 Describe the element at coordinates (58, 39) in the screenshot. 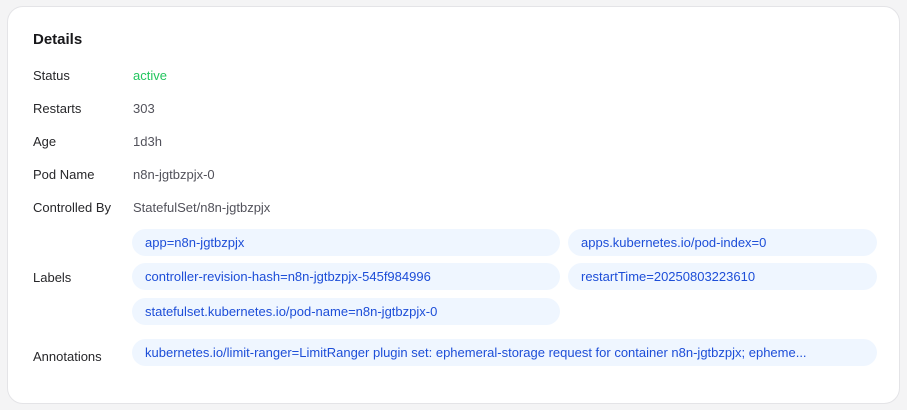

I see `details-title: Details` at that location.